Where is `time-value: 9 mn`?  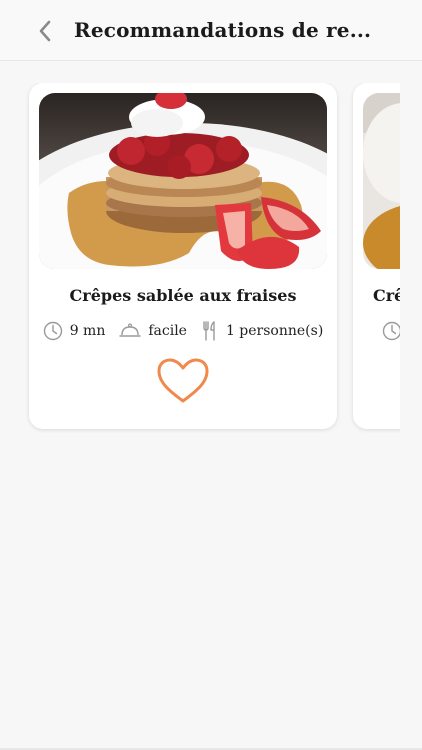 time-value: 9 mn is located at coordinates (87, 331).